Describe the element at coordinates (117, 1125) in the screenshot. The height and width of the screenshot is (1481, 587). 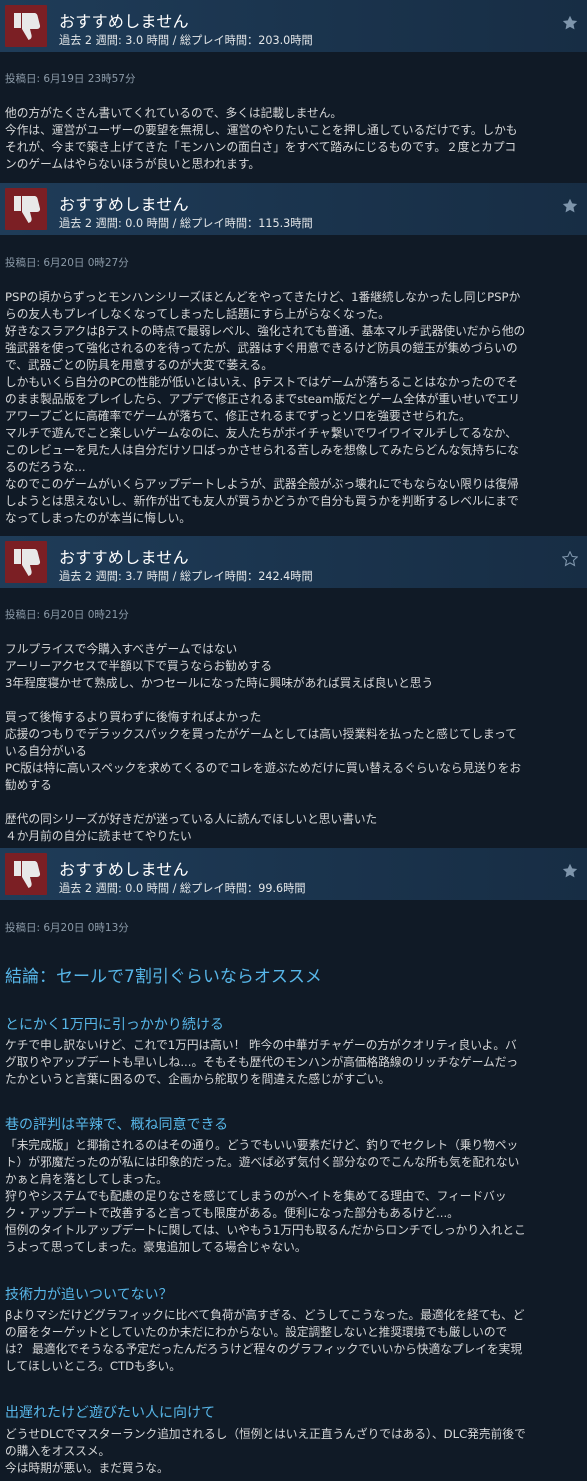
I see `section-title: 巷の評判は辛辣で、概ね同意できる` at that location.